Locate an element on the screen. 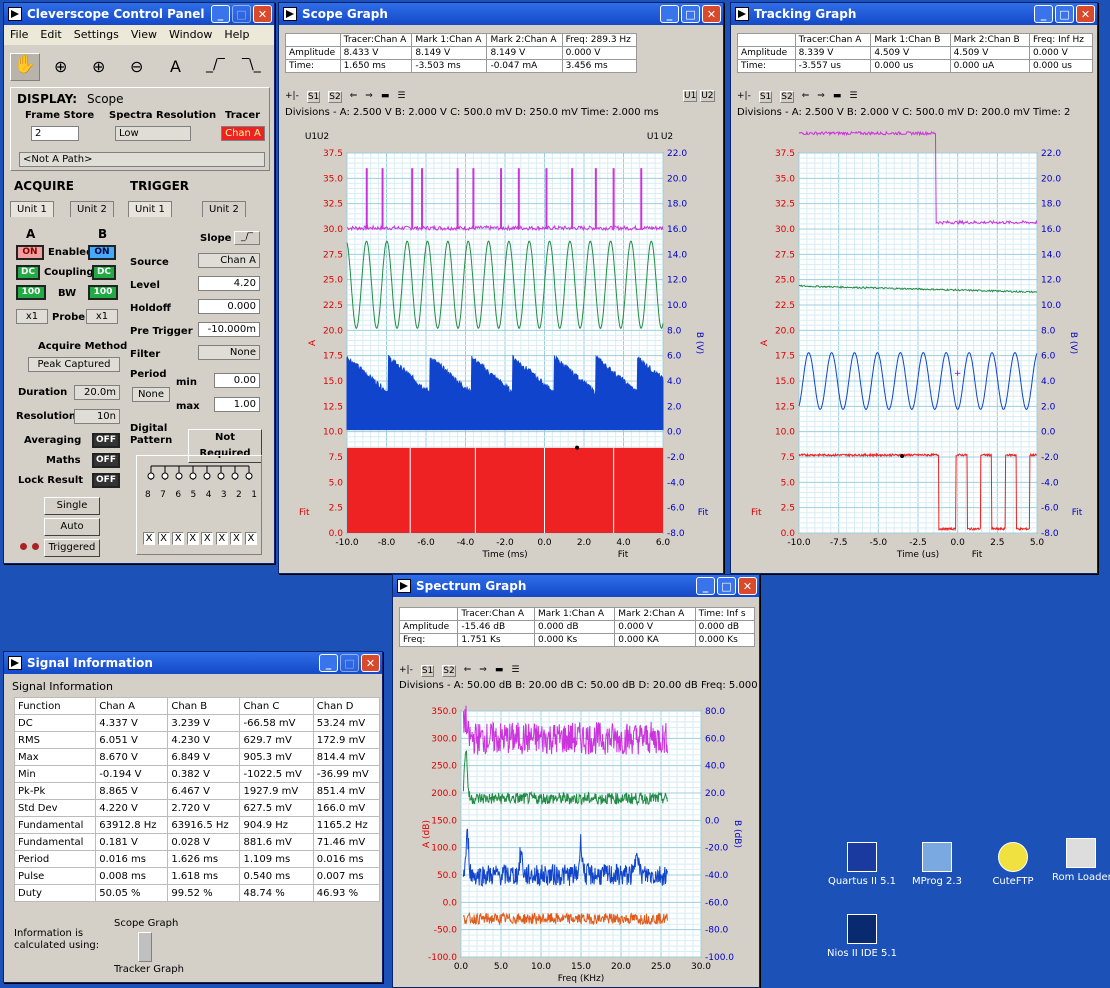 This screenshot has height=988, width=1110. control-panel-titlebar: Cleverscope Control Panel _ □ ✕ is located at coordinates (139, 14).